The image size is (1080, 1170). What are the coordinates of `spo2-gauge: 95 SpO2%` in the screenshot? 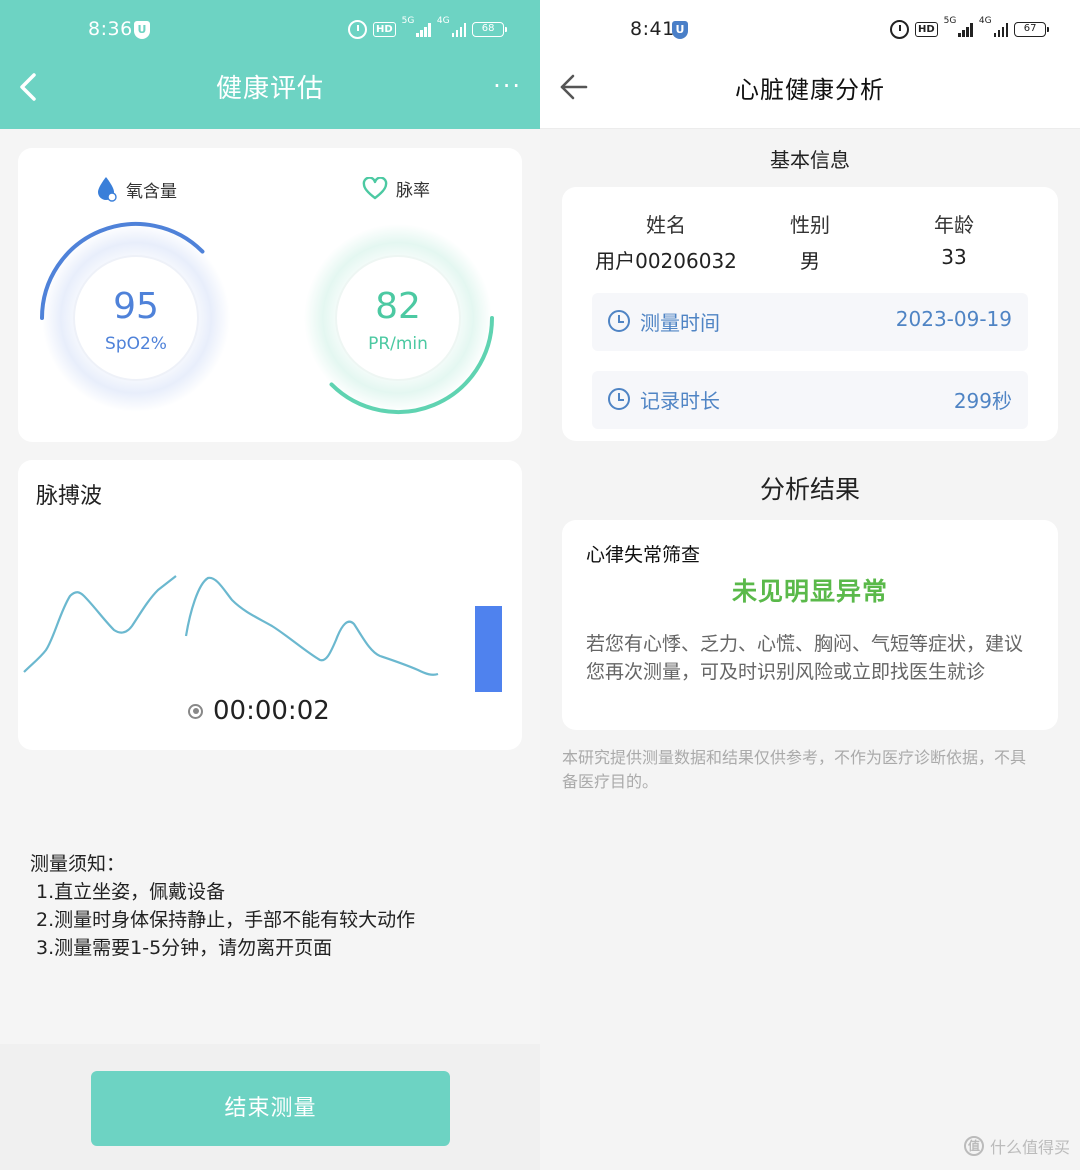 It's located at (136, 318).